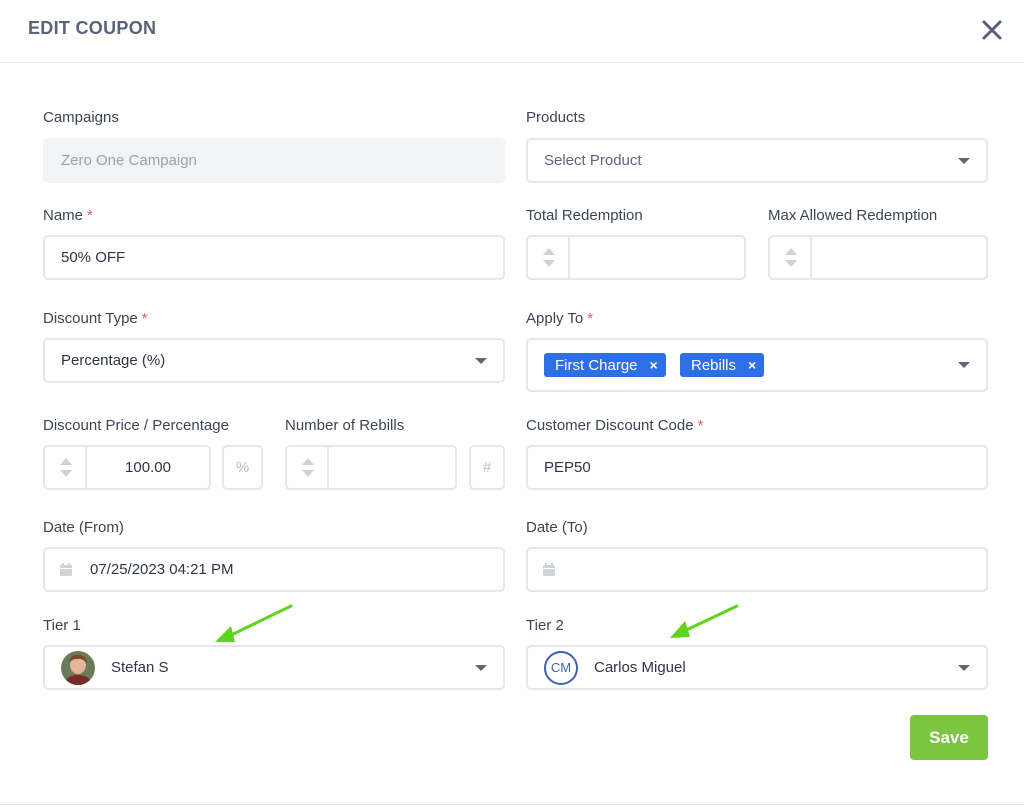 The height and width of the screenshot is (807, 1024). What do you see at coordinates (274, 160) in the screenshot?
I see `campaigns-field: Zero One Campaign` at bounding box center [274, 160].